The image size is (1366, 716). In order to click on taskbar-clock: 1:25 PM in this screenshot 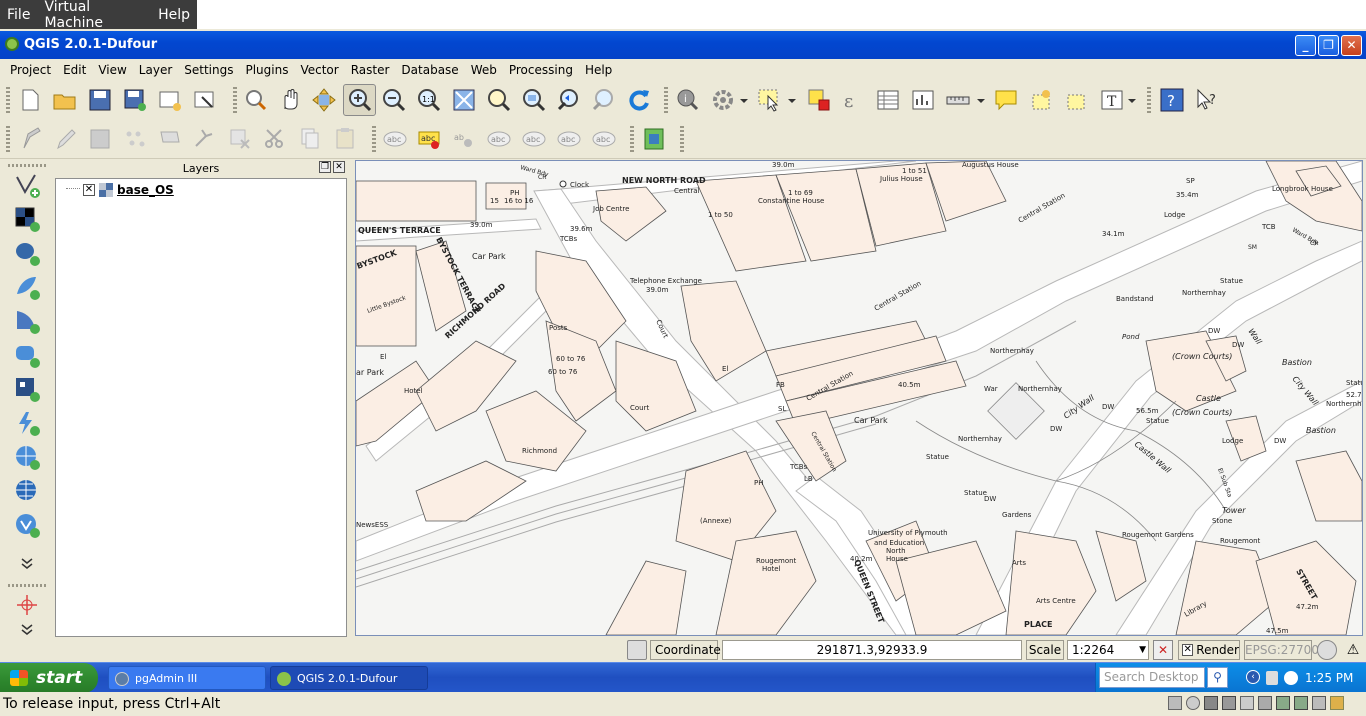, I will do `click(1329, 678)`.